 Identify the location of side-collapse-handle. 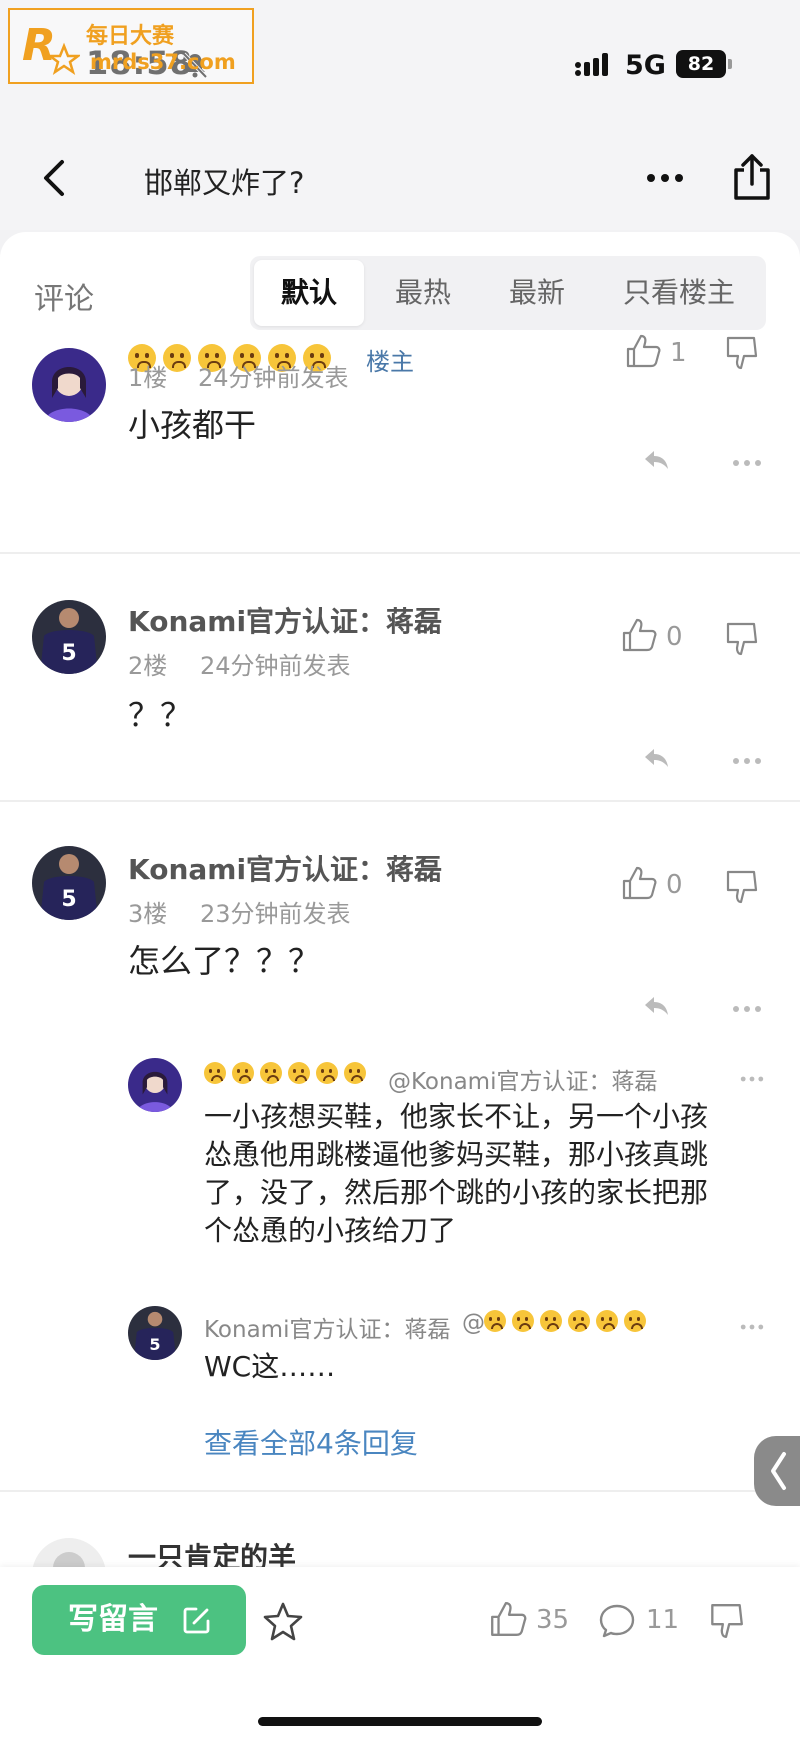
(777, 1471).